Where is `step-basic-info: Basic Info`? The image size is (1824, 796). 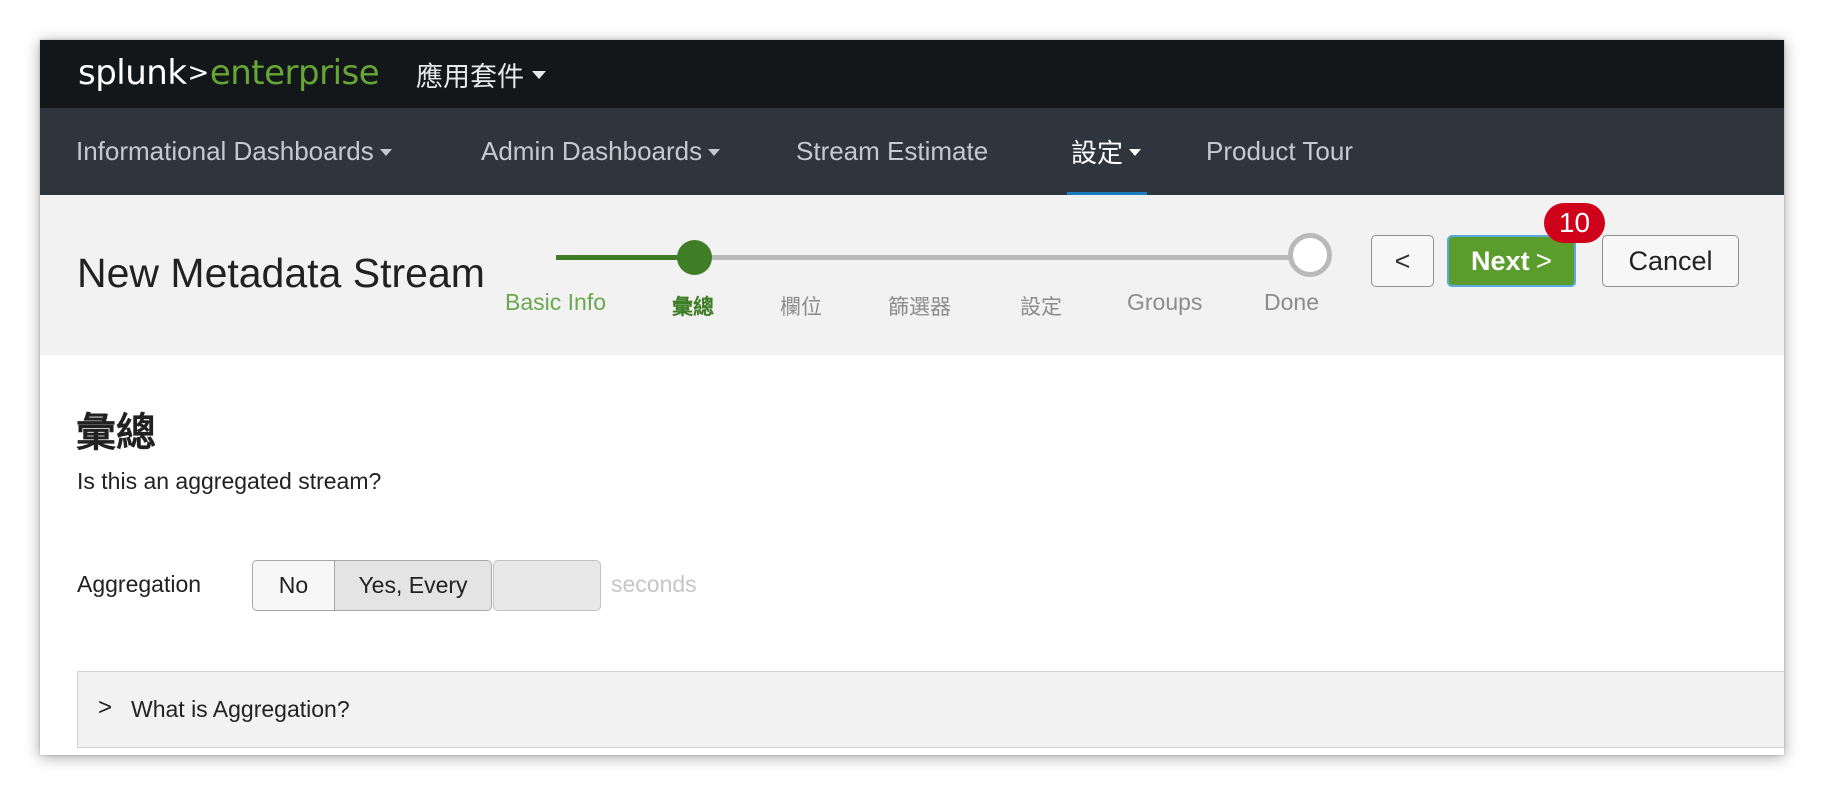
step-basic-info: Basic Info is located at coordinates (555, 302).